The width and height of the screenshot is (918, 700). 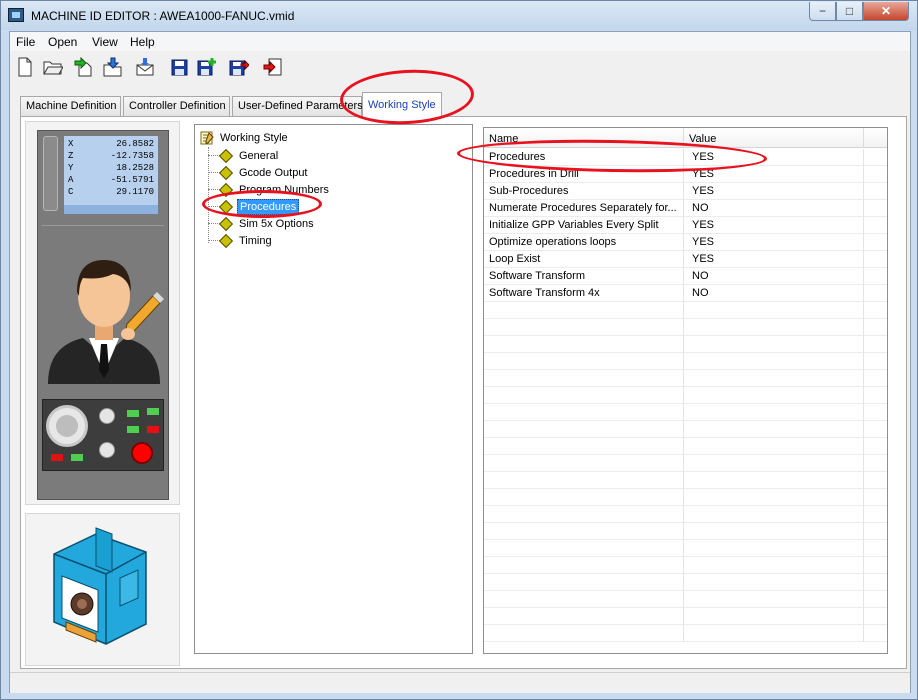 I want to click on exit-icon, so click(x=273, y=67).